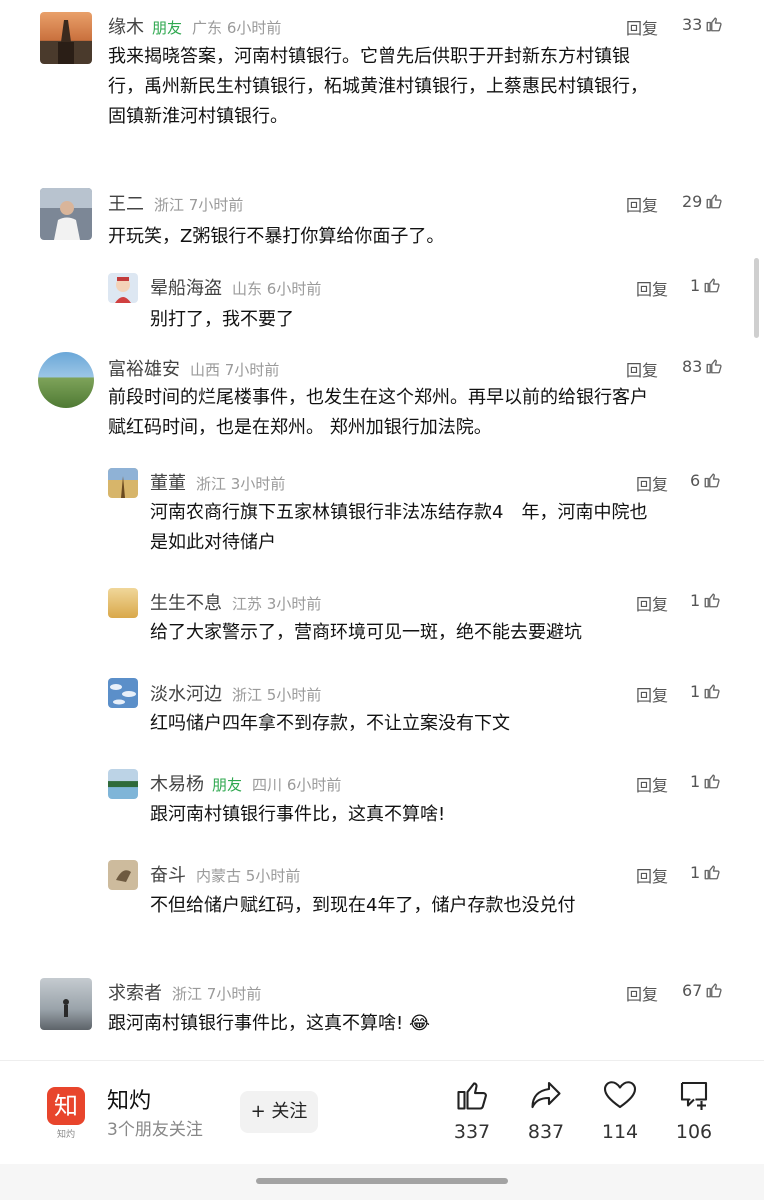 The height and width of the screenshot is (1200, 764). Describe the element at coordinates (277, 604) in the screenshot. I see `comment-meta: 江苏 3小时前` at that location.